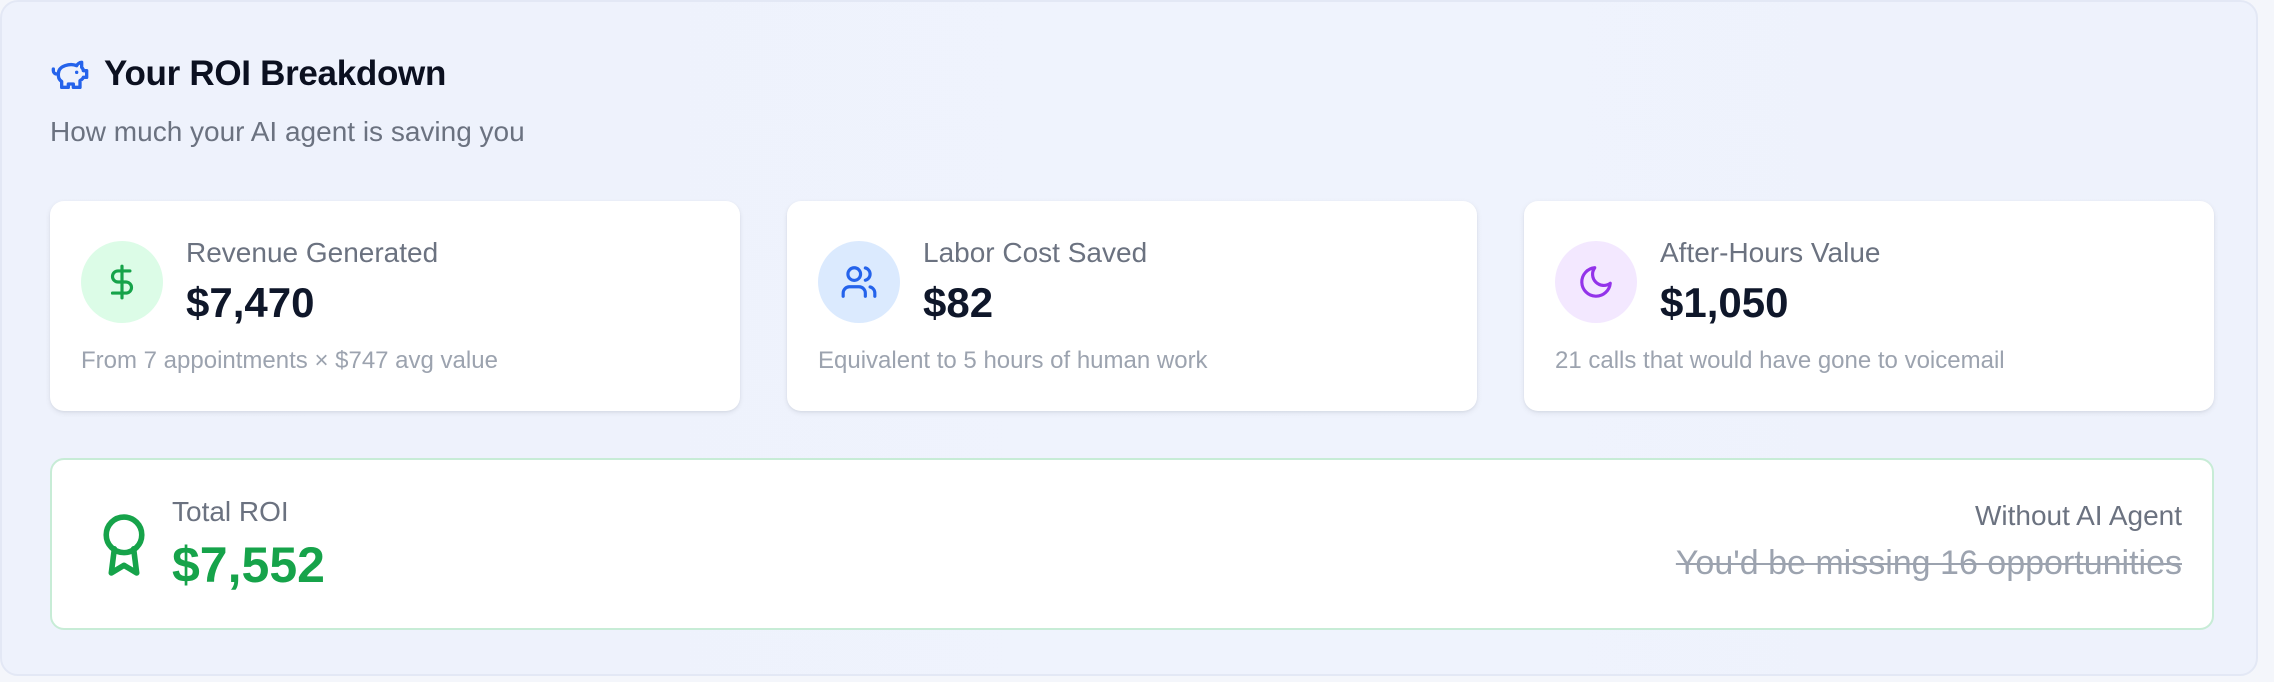  I want to click on page-subtitle: How much your AI agent is saving you, so click(287, 131).